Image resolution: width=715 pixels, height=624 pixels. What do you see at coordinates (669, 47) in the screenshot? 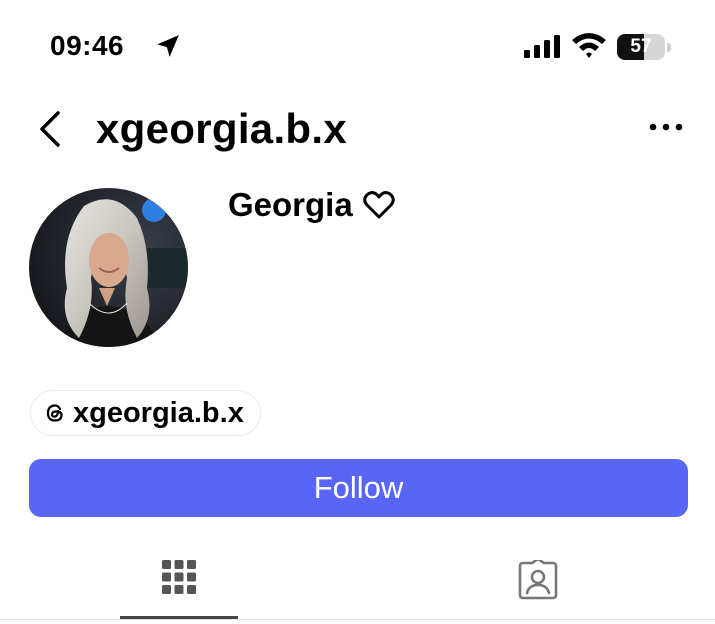
I see `battery-cap` at bounding box center [669, 47].